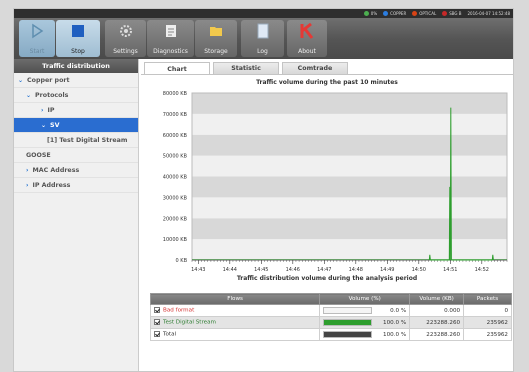  Describe the element at coordinates (437, 299) in the screenshot. I see `col-header-volume-kb: Volume (KB)` at that location.